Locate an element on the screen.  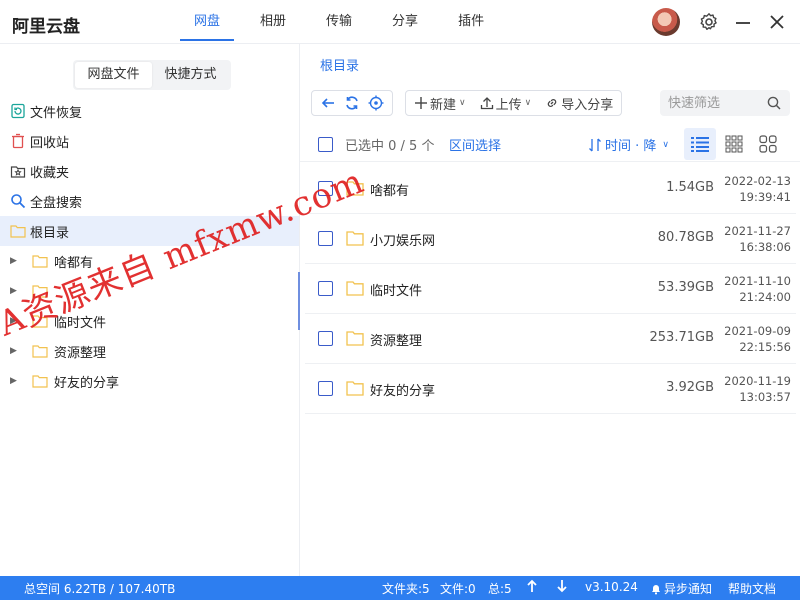
total-count: 总:5 is located at coordinates (500, 589).